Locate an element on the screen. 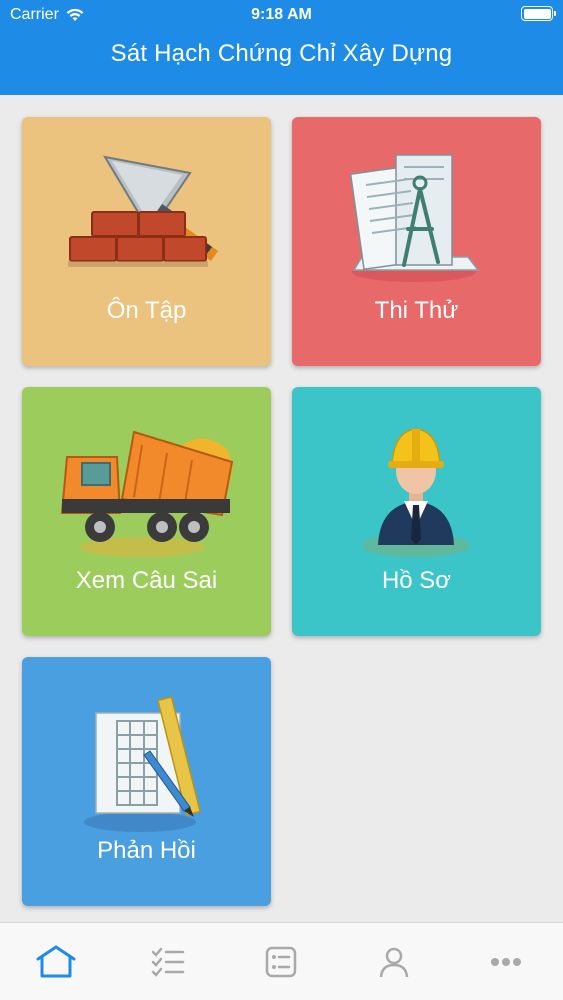 The image size is (563, 1000). home-icon is located at coordinates (56, 961).